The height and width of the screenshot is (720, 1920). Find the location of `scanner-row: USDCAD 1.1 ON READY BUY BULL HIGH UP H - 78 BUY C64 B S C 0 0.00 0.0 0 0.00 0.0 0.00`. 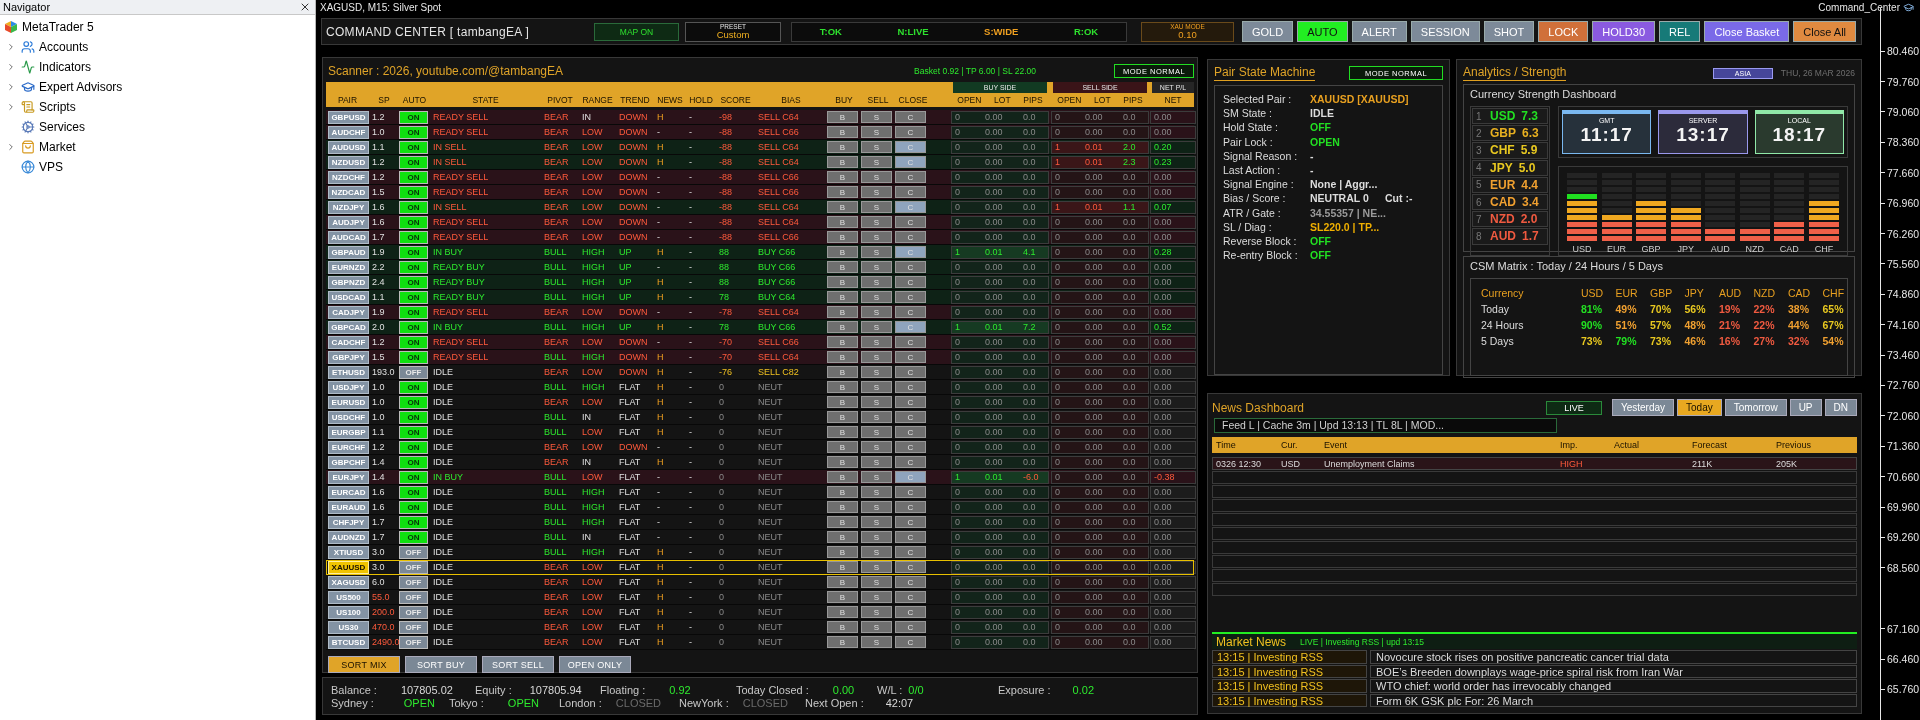

scanner-row: USDCAD 1.1 ON READY BUY BULL HIGH UP H - 78 BUY C64 B S C 0 0.00 0.0 0 0.00 0.0 0.00 is located at coordinates (760, 297).